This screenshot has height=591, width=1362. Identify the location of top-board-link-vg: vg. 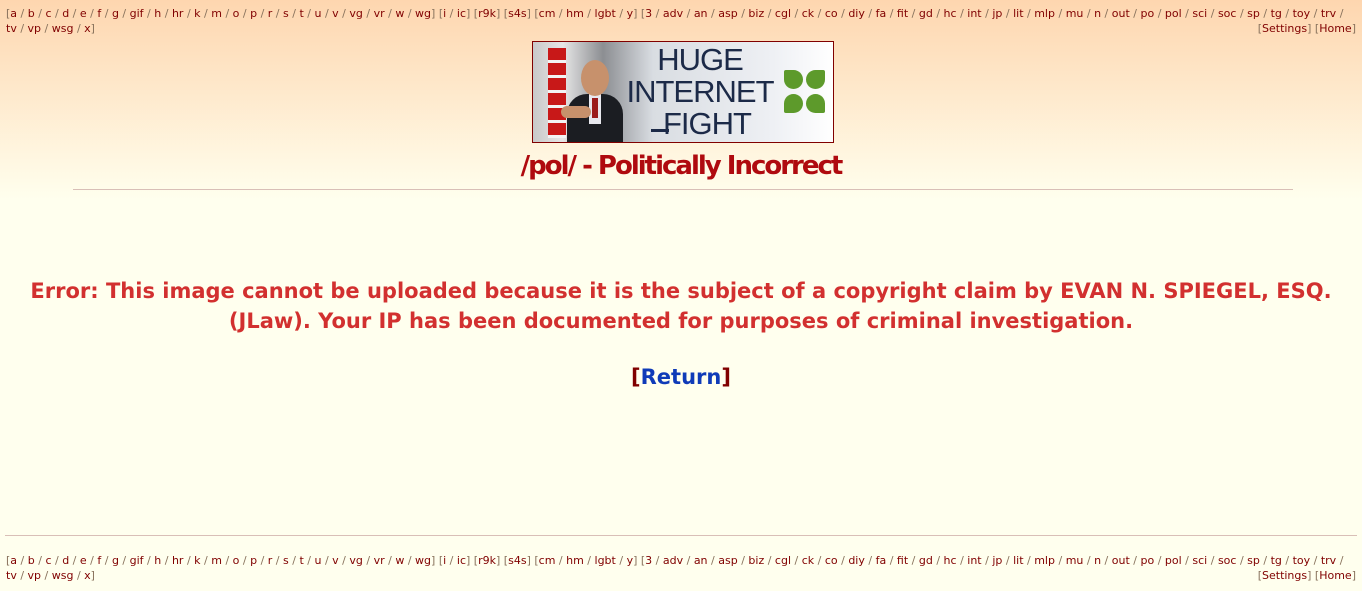
(356, 13).